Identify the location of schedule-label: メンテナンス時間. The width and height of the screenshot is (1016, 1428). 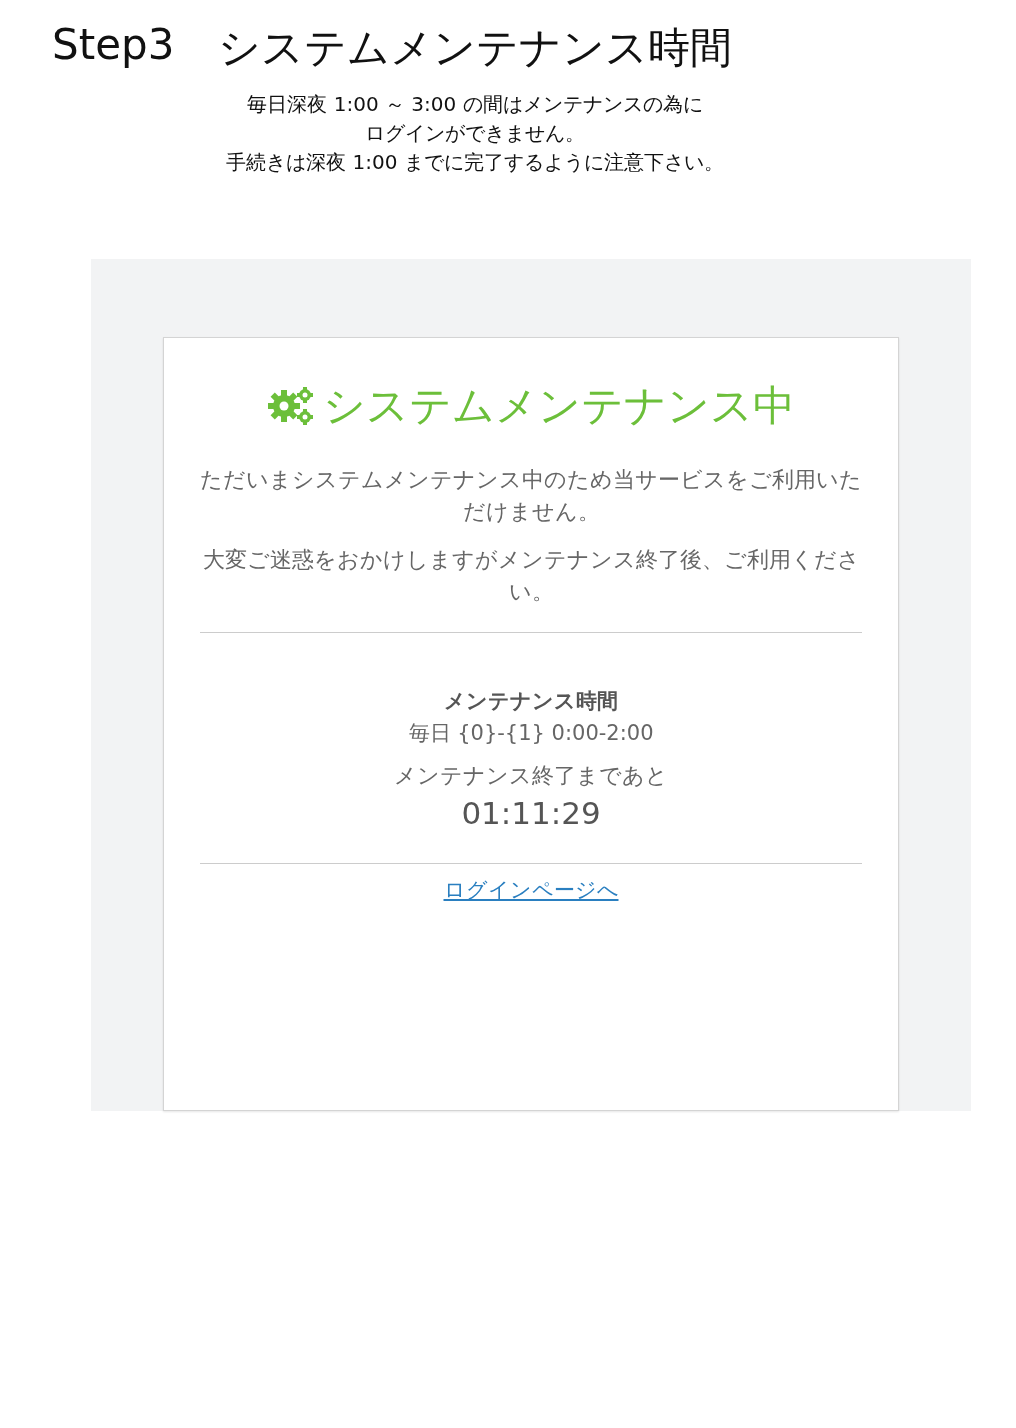
(531, 701).